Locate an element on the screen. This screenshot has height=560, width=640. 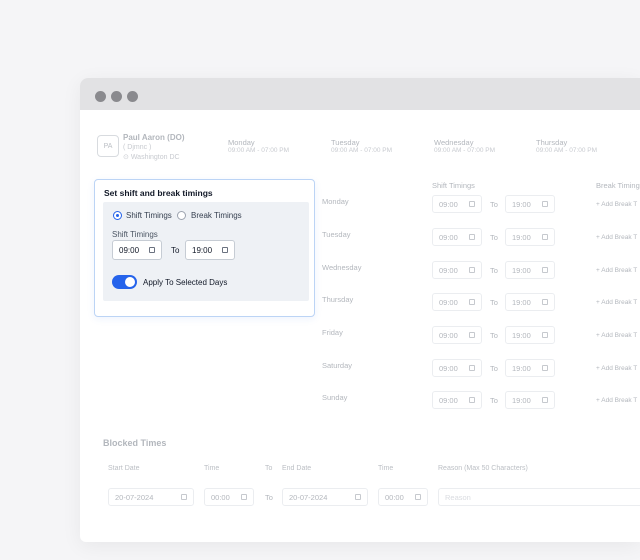
blocked-to-label: To is located at coordinates (269, 497).